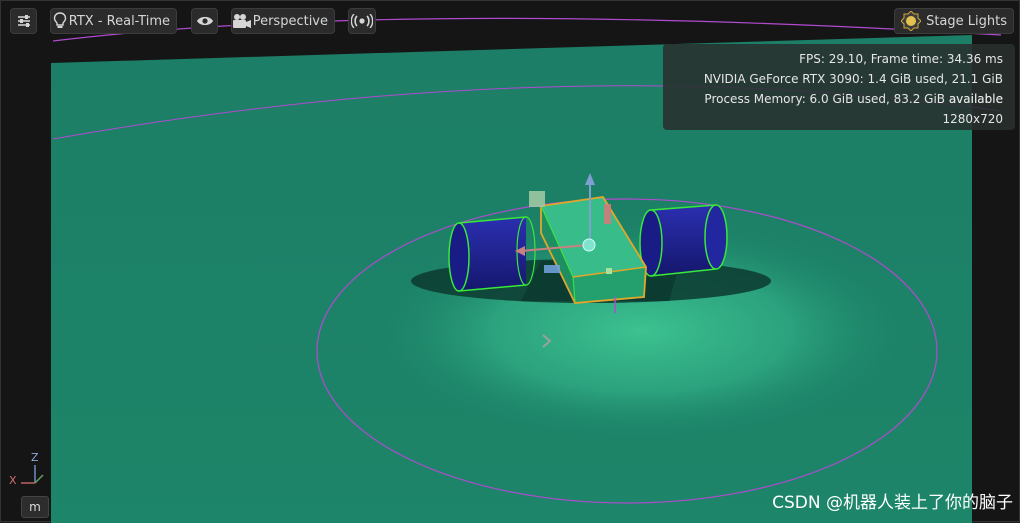  I want to click on broadcast-icon, so click(362, 21).